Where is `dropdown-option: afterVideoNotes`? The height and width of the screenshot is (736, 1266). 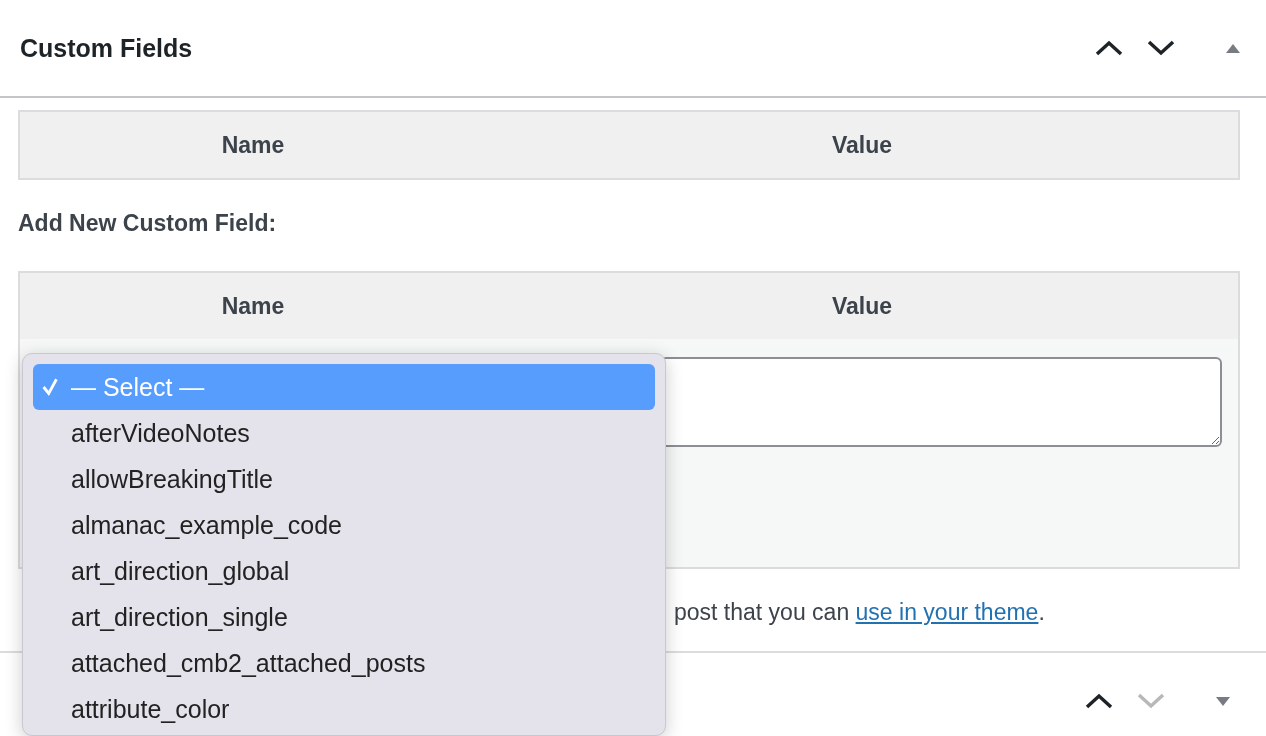
dropdown-option: afterVideoNotes is located at coordinates (344, 433).